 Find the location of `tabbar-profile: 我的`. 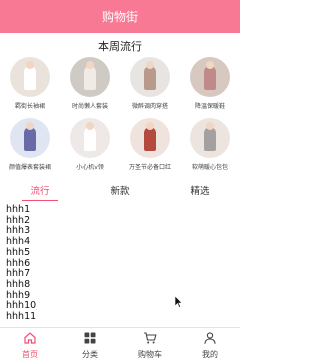

tabbar-profile: 我的 is located at coordinates (210, 344).